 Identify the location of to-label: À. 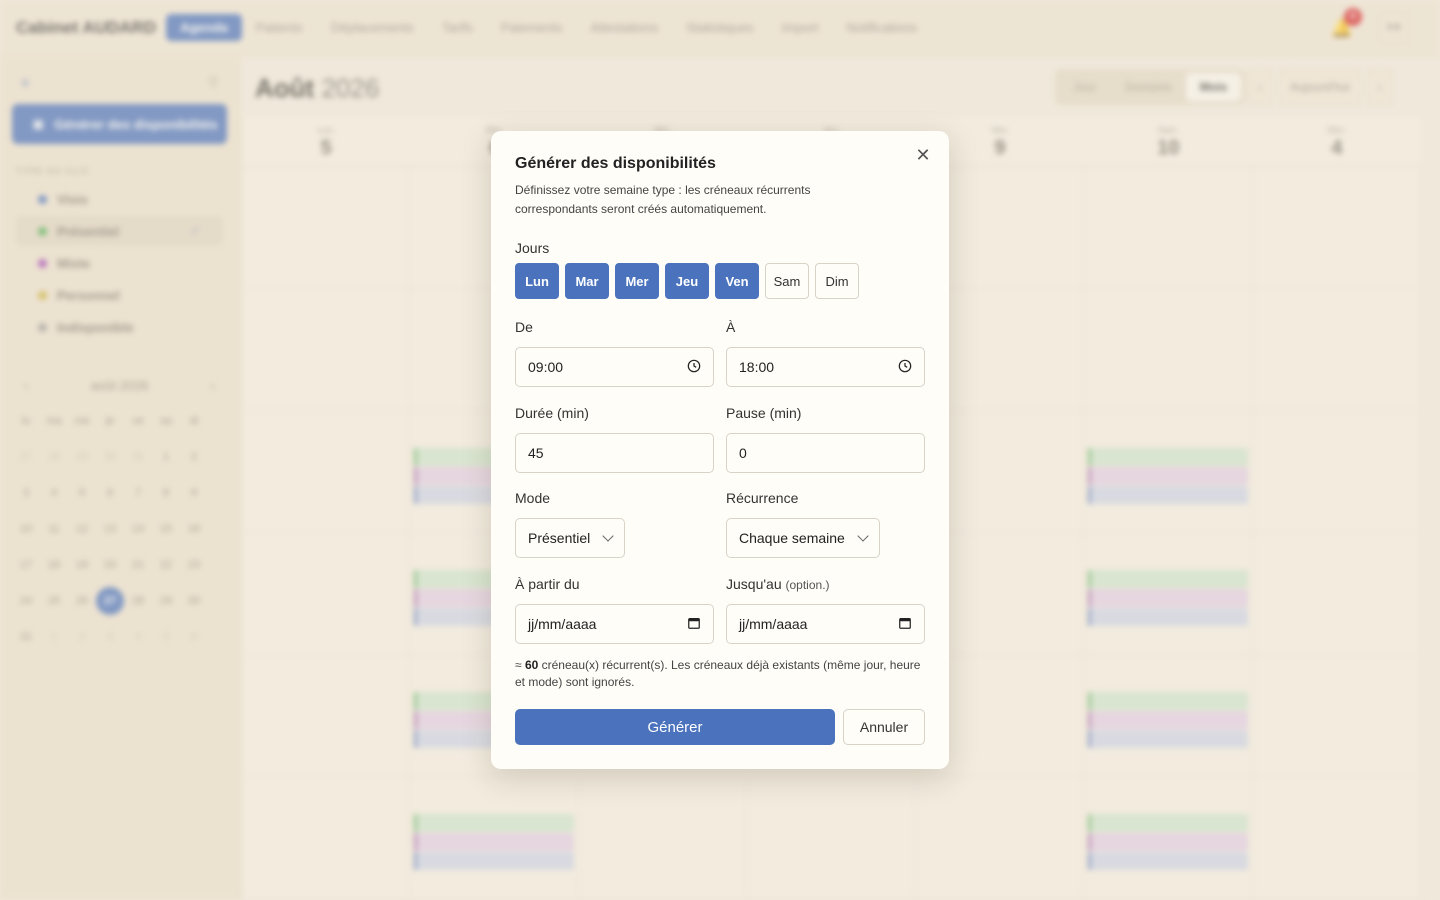
(731, 327).